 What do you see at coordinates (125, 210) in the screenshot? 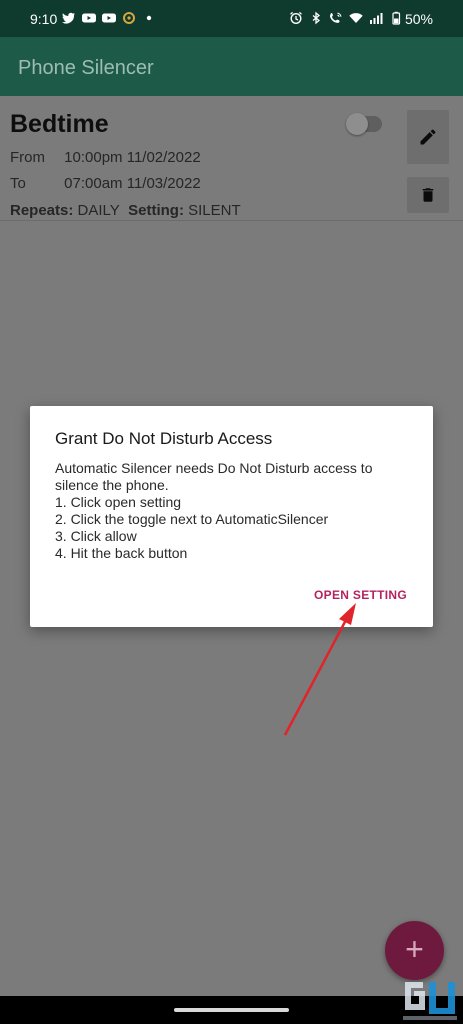
I see `repeat-row: Repeats: DAILY Setting: SILENT` at bounding box center [125, 210].